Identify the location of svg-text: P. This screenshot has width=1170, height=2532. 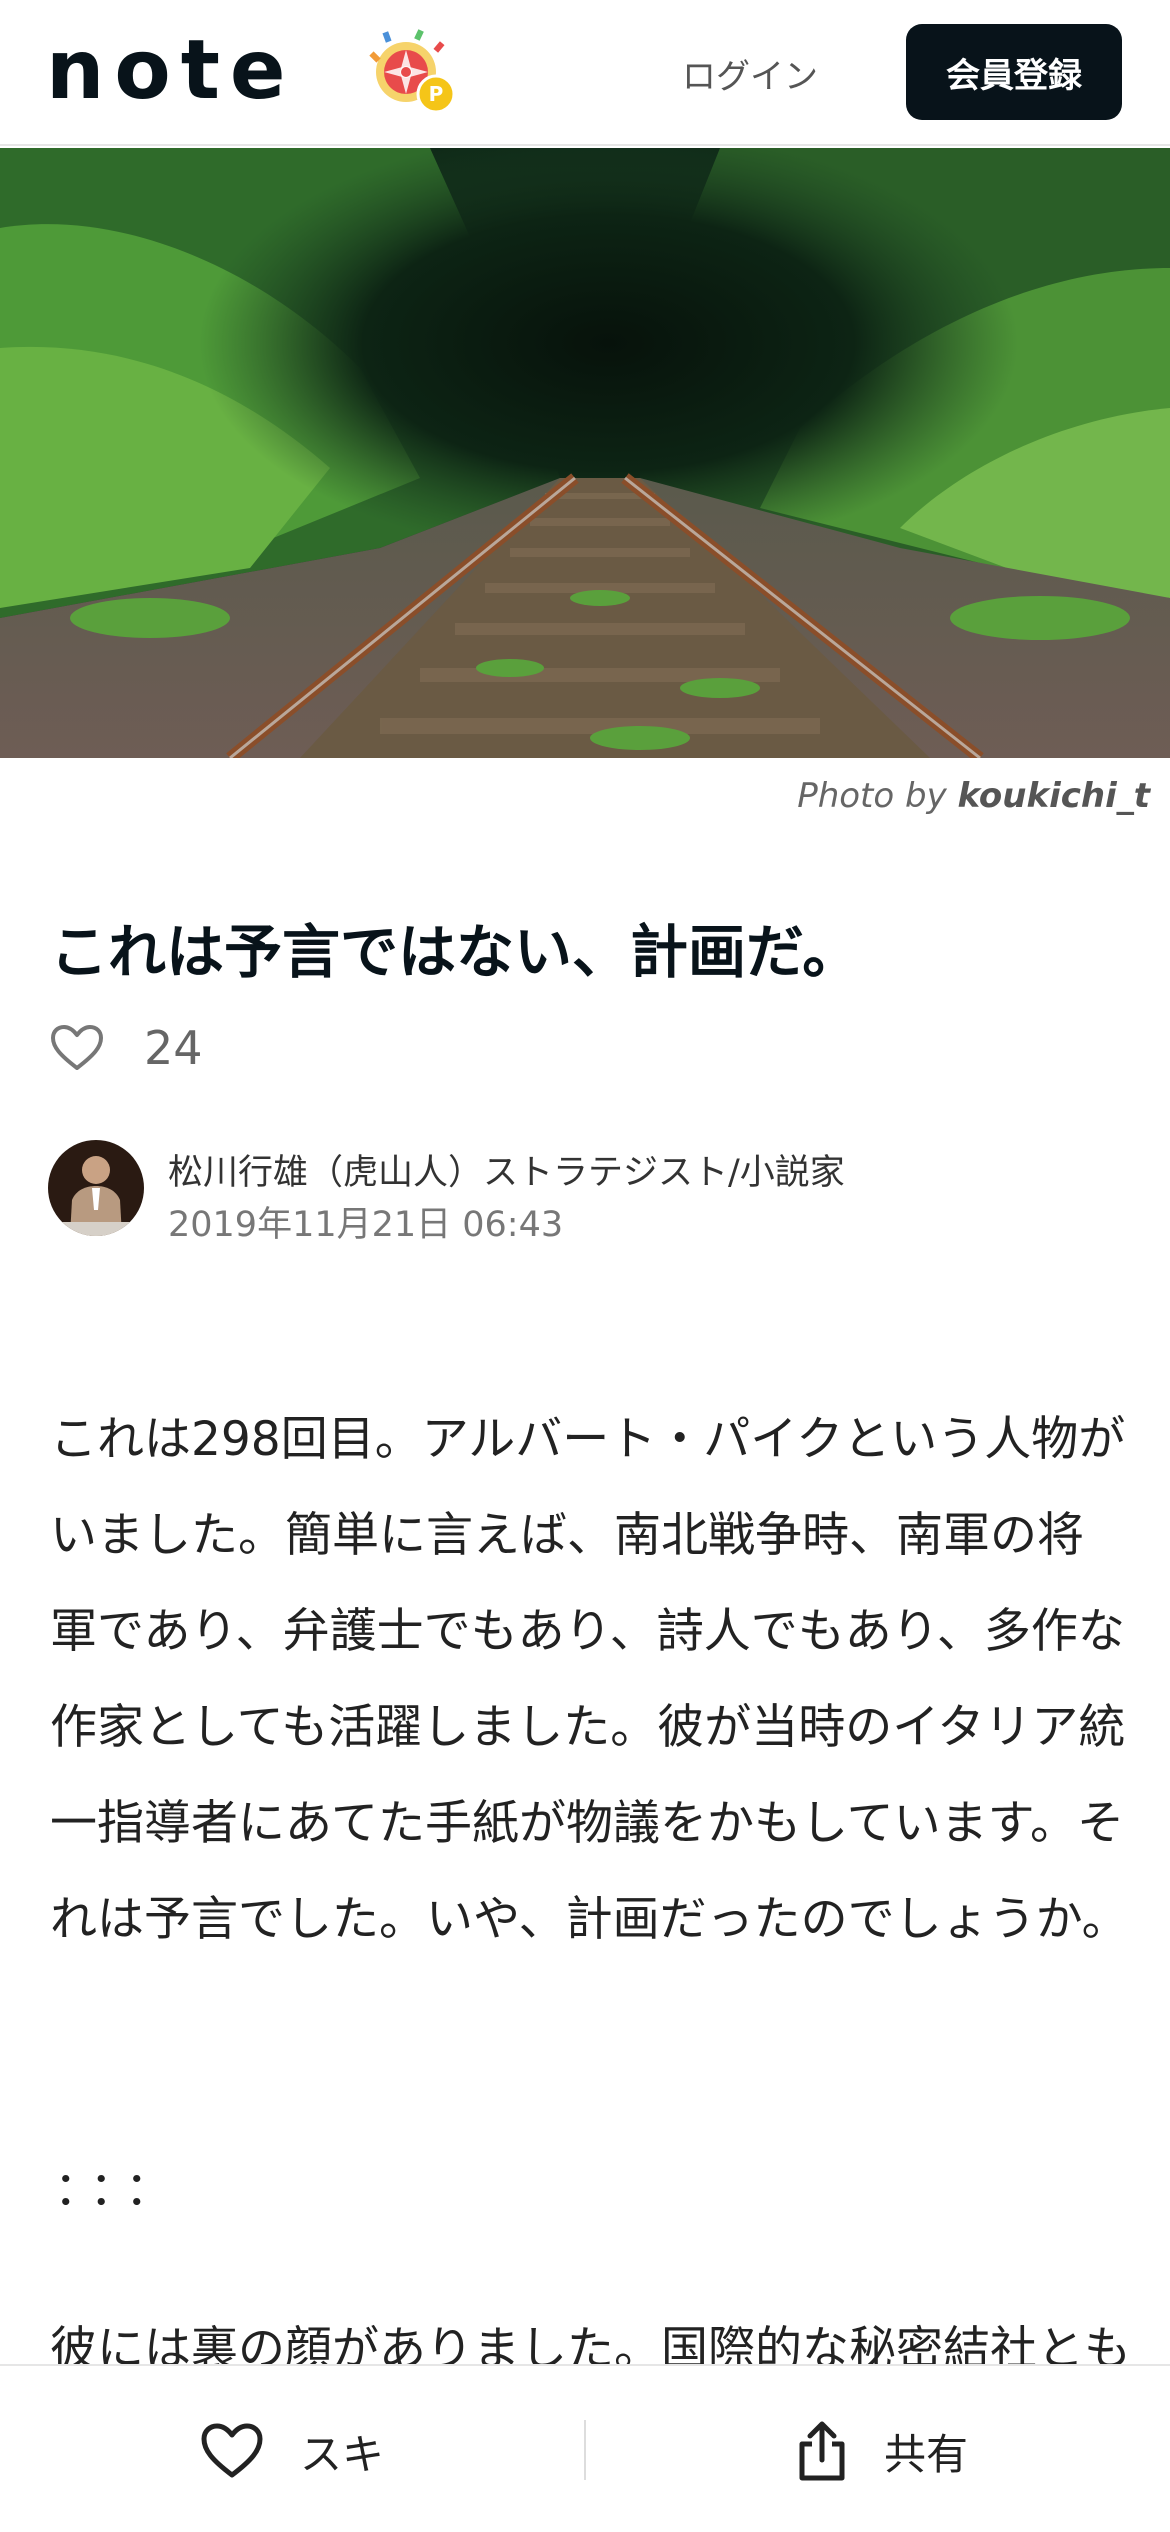
(436, 94).